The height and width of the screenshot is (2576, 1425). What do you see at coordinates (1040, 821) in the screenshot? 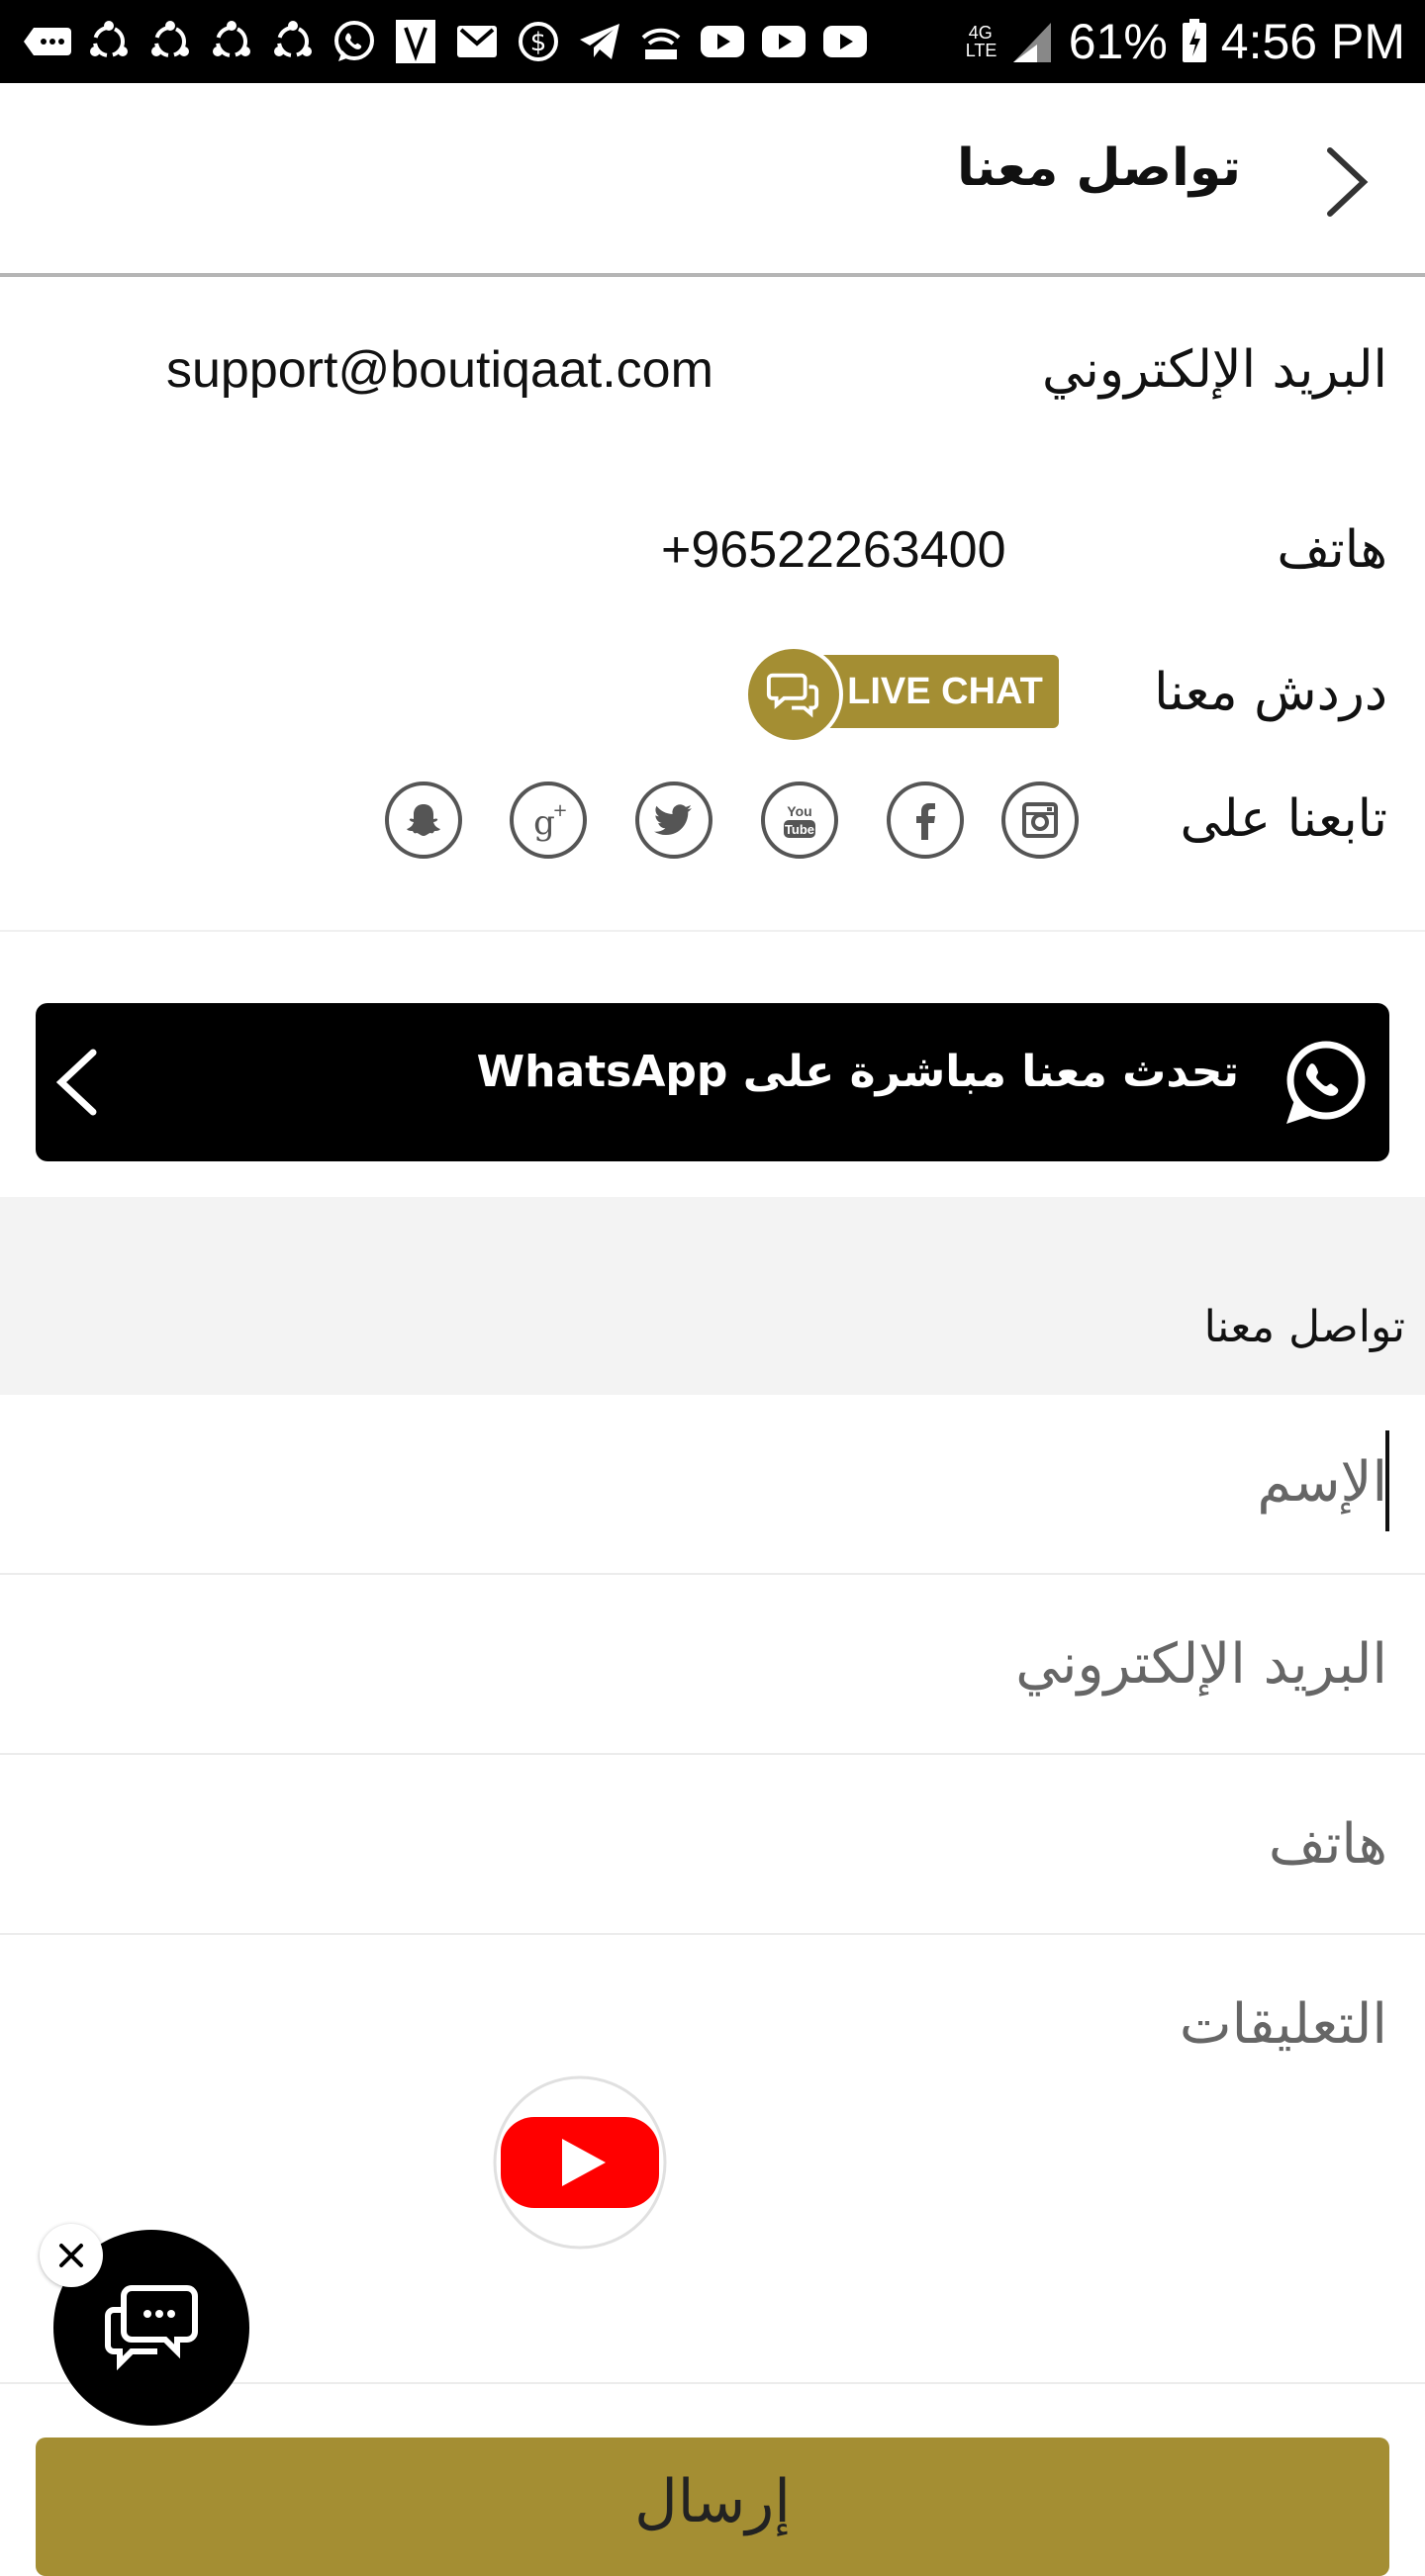
I see `instagram-icon` at bounding box center [1040, 821].